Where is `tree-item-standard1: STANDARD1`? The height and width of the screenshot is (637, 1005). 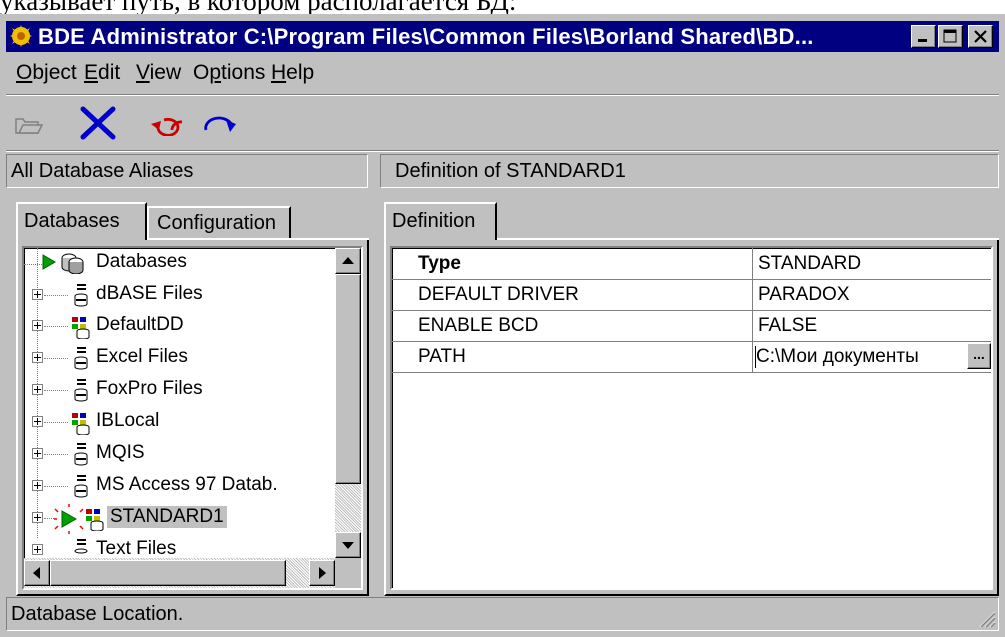 tree-item-standard1: STANDARD1 is located at coordinates (184, 518).